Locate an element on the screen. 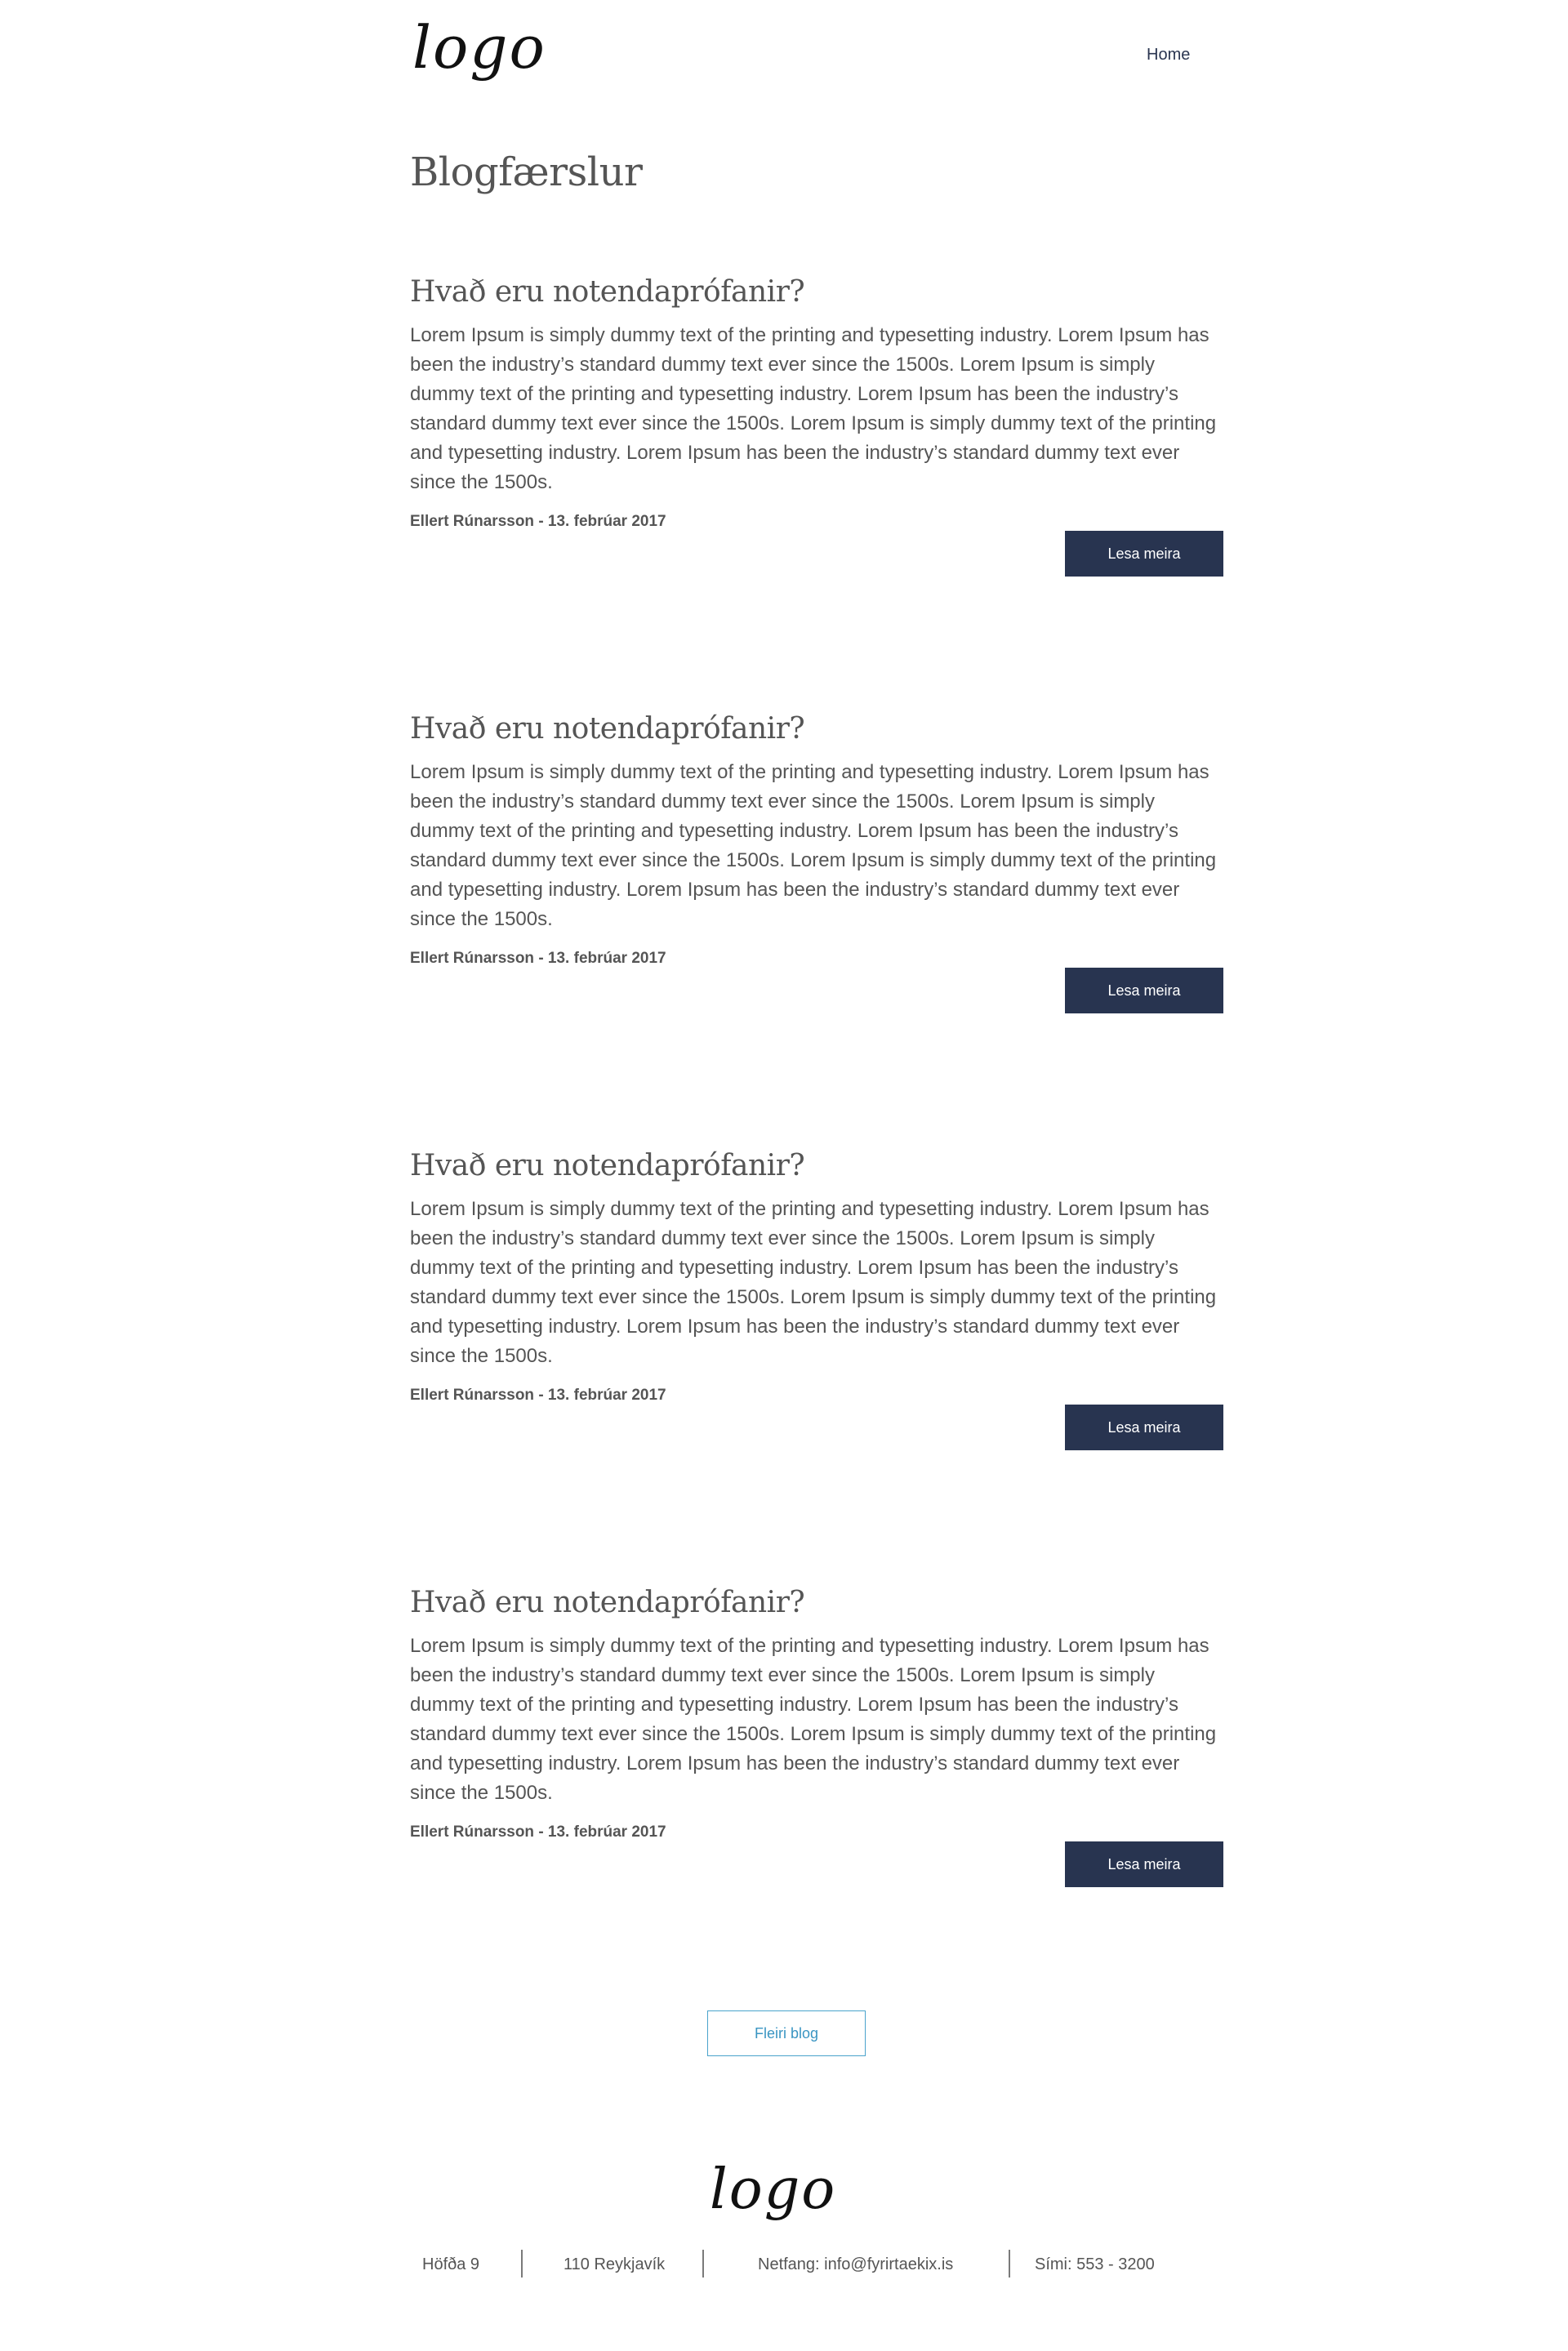 This screenshot has width=1568, height=2351. footer-postcode: 110 Reykjavík is located at coordinates (615, 2264).